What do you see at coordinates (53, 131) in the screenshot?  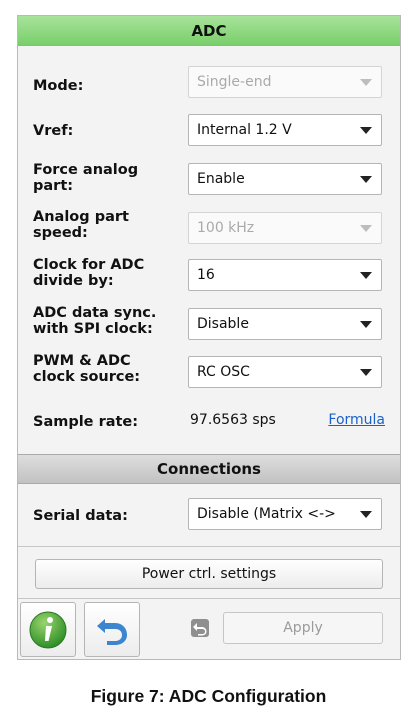 I see `vref-label: Vref:` at bounding box center [53, 131].